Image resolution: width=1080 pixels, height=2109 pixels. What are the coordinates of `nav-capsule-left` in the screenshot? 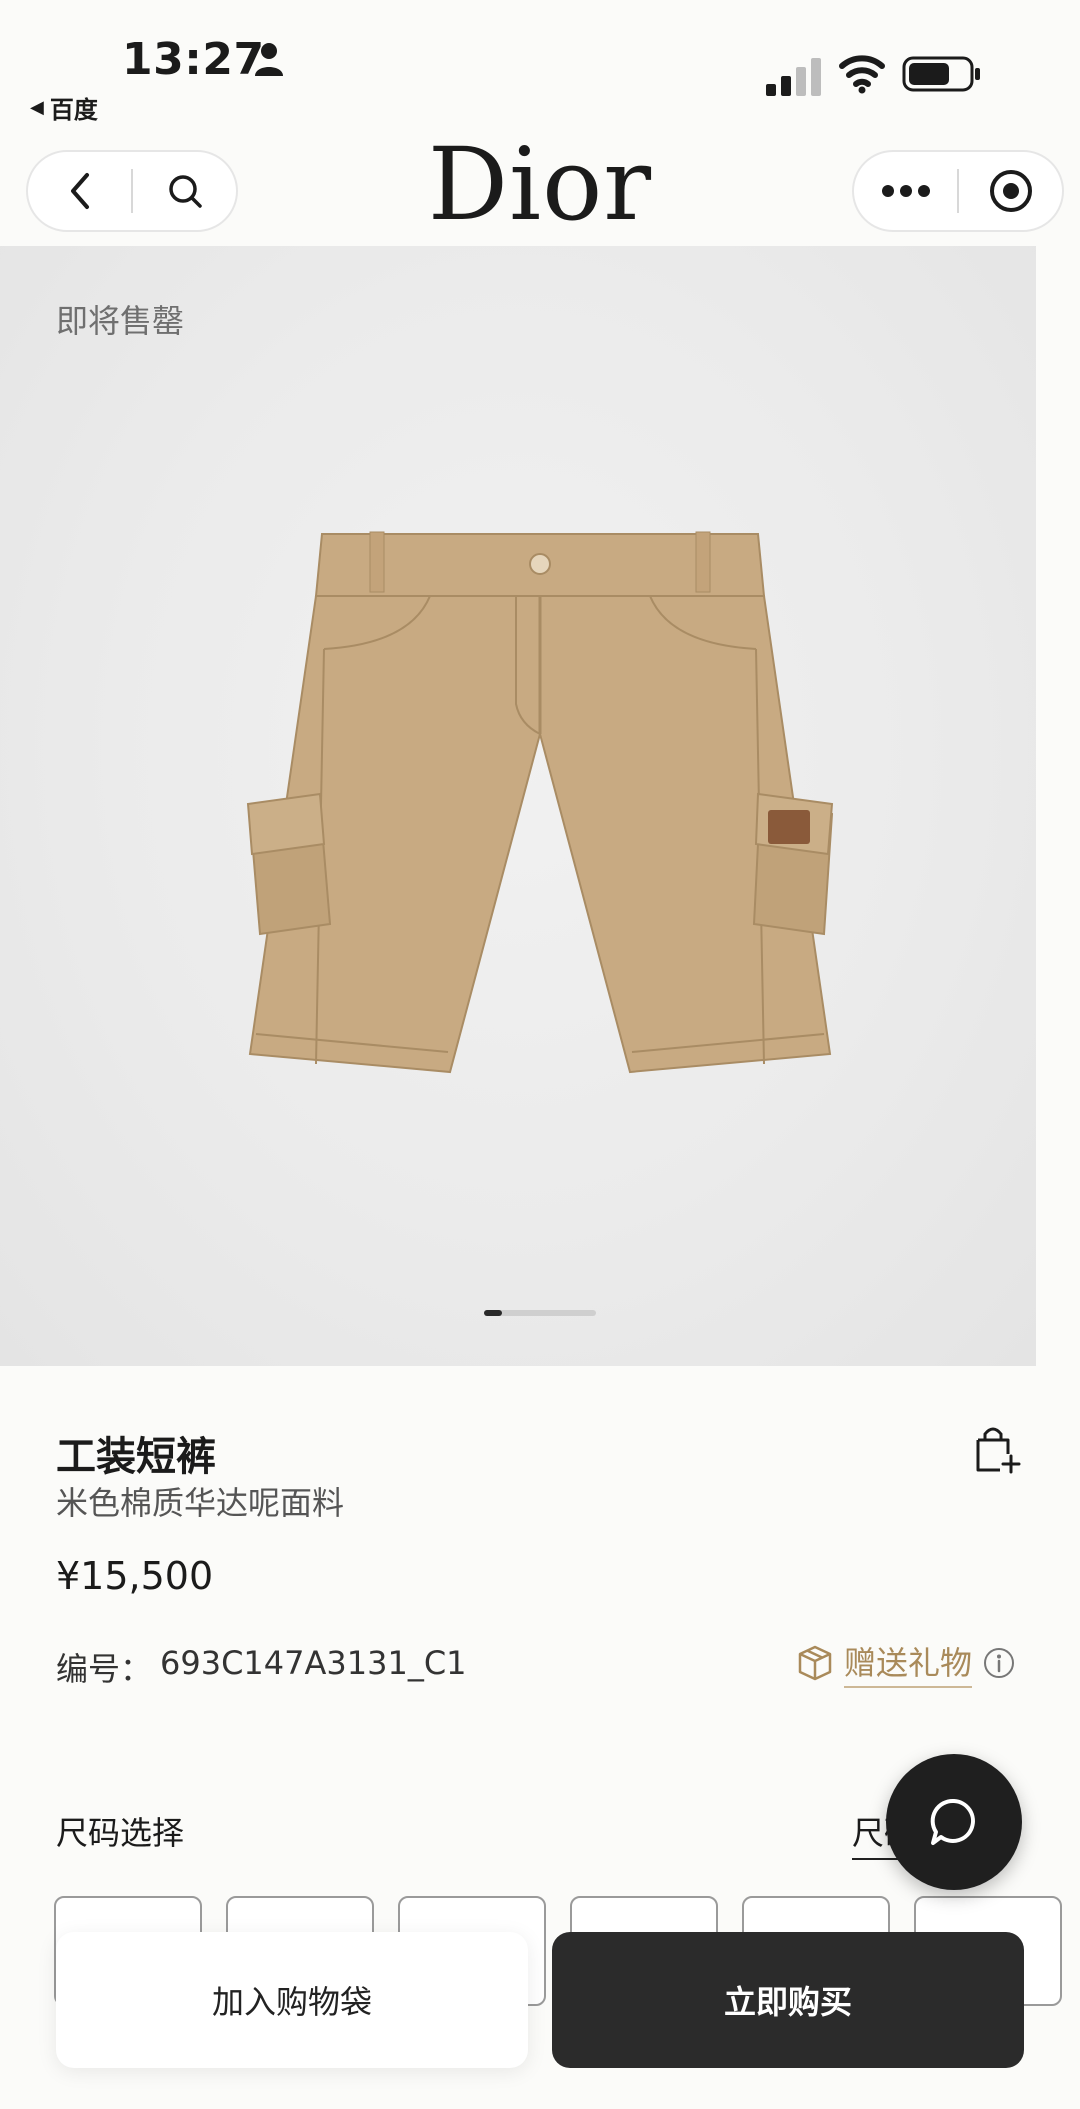 It's located at (132, 191).